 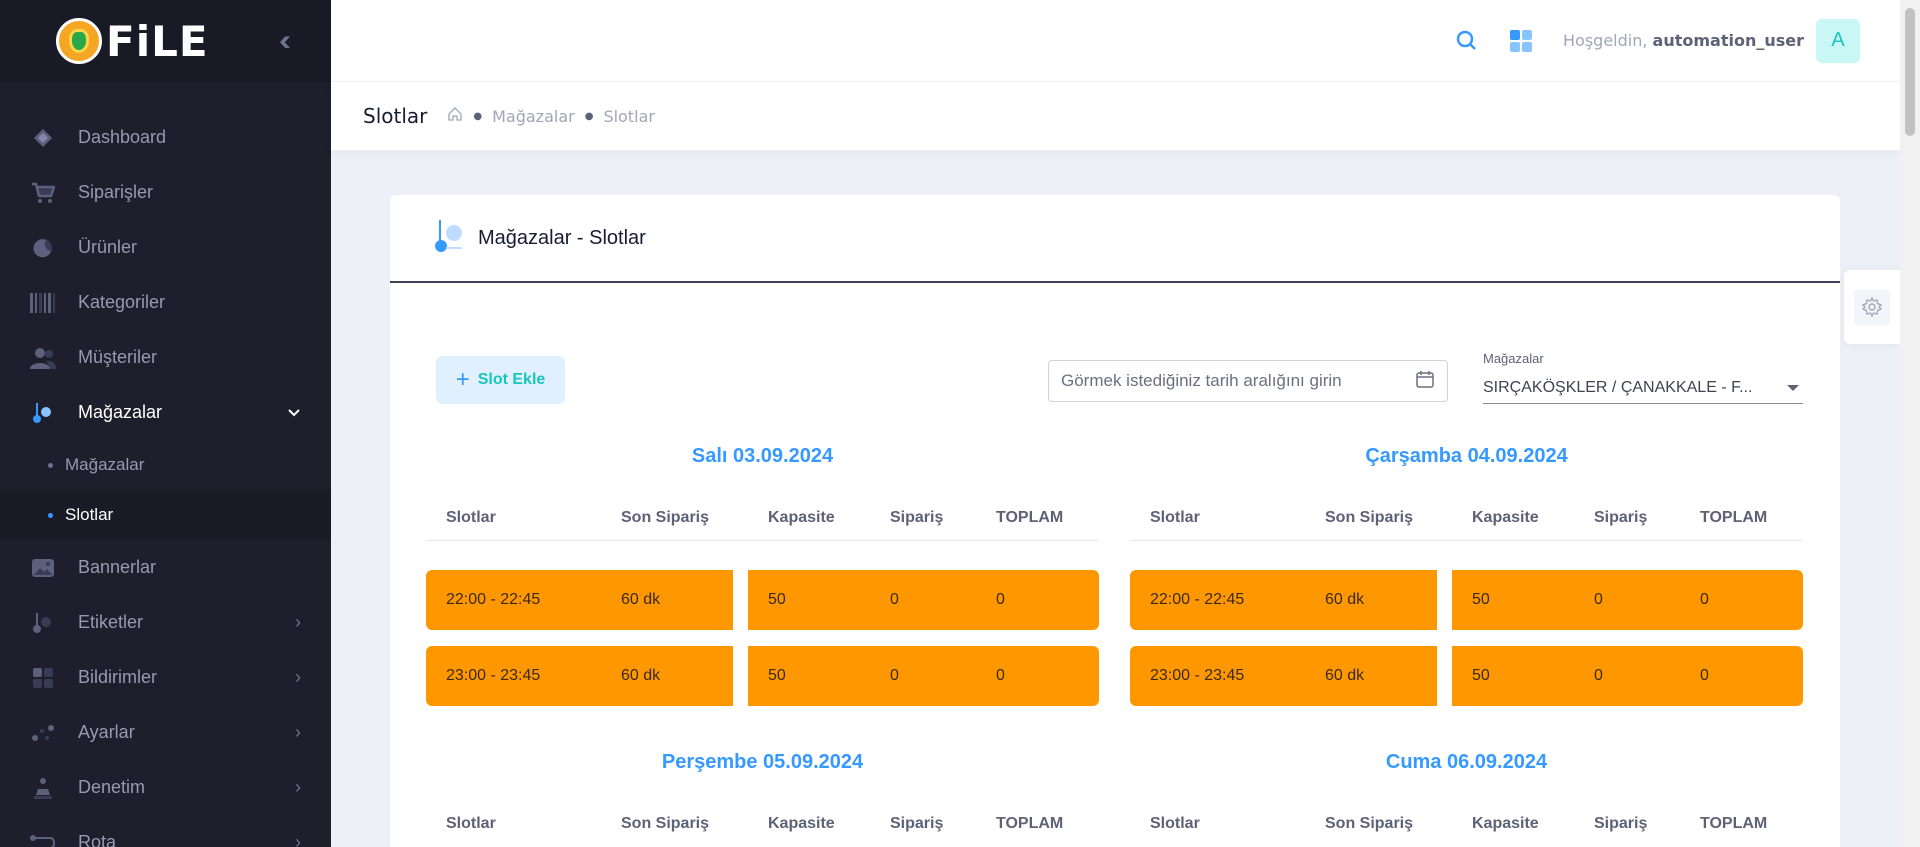 I want to click on sidebar-header: FiLE ‹‹, so click(x=165, y=41).